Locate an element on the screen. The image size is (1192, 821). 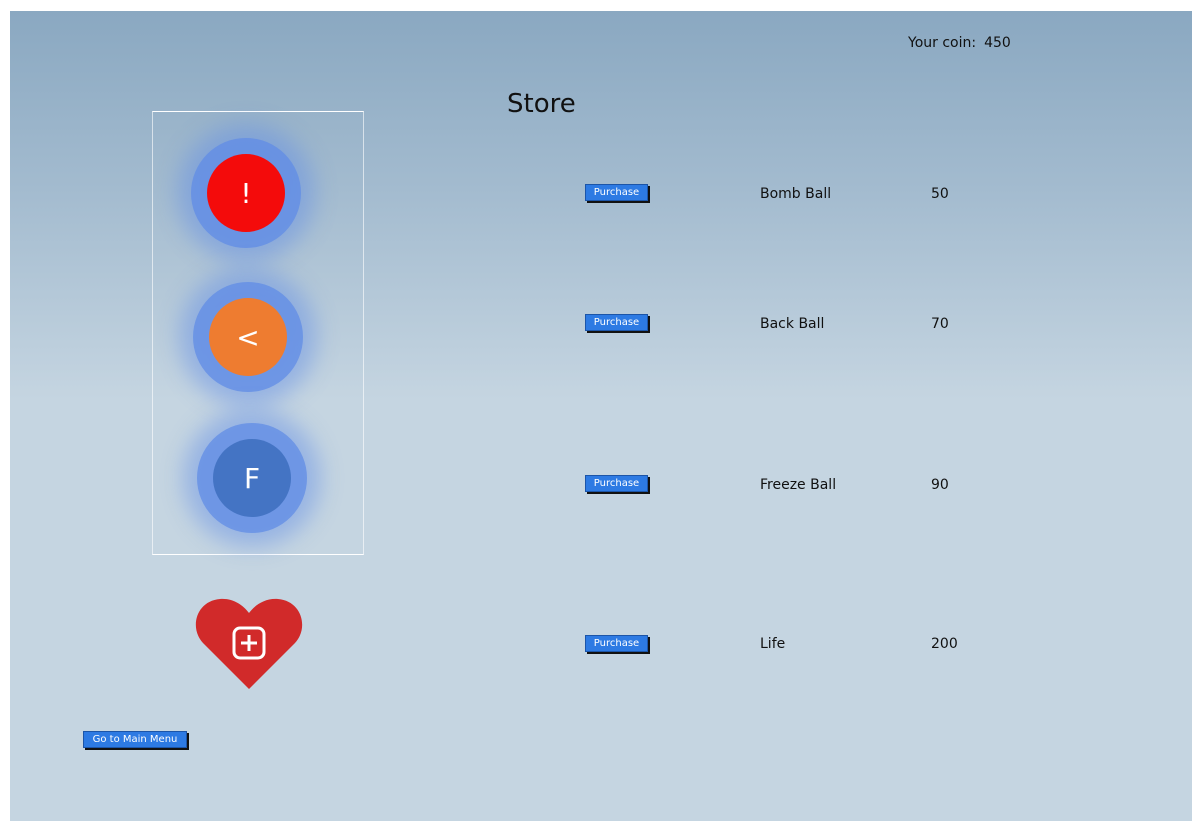
back-ball-icon: < is located at coordinates (248, 337).